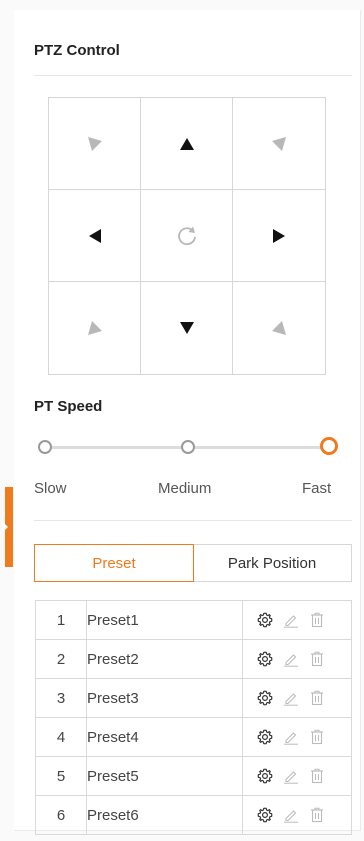 The width and height of the screenshot is (364, 841). What do you see at coordinates (193, 520) in the screenshot?
I see `divider` at bounding box center [193, 520].